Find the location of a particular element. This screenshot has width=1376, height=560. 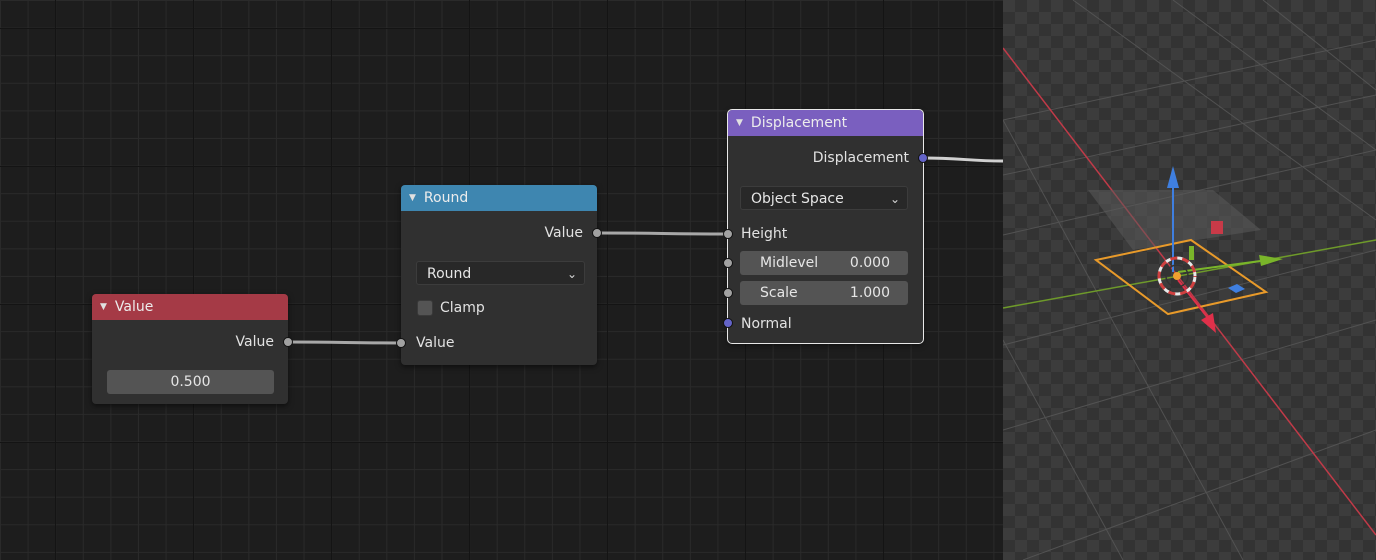

z-arrow-head is located at coordinates (1173, 177).